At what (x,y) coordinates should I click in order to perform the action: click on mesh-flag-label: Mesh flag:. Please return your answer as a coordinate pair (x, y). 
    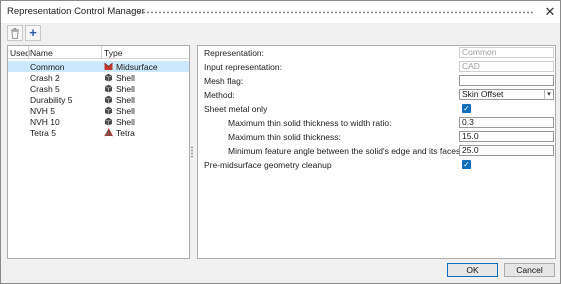
    Looking at the image, I should click on (224, 81).